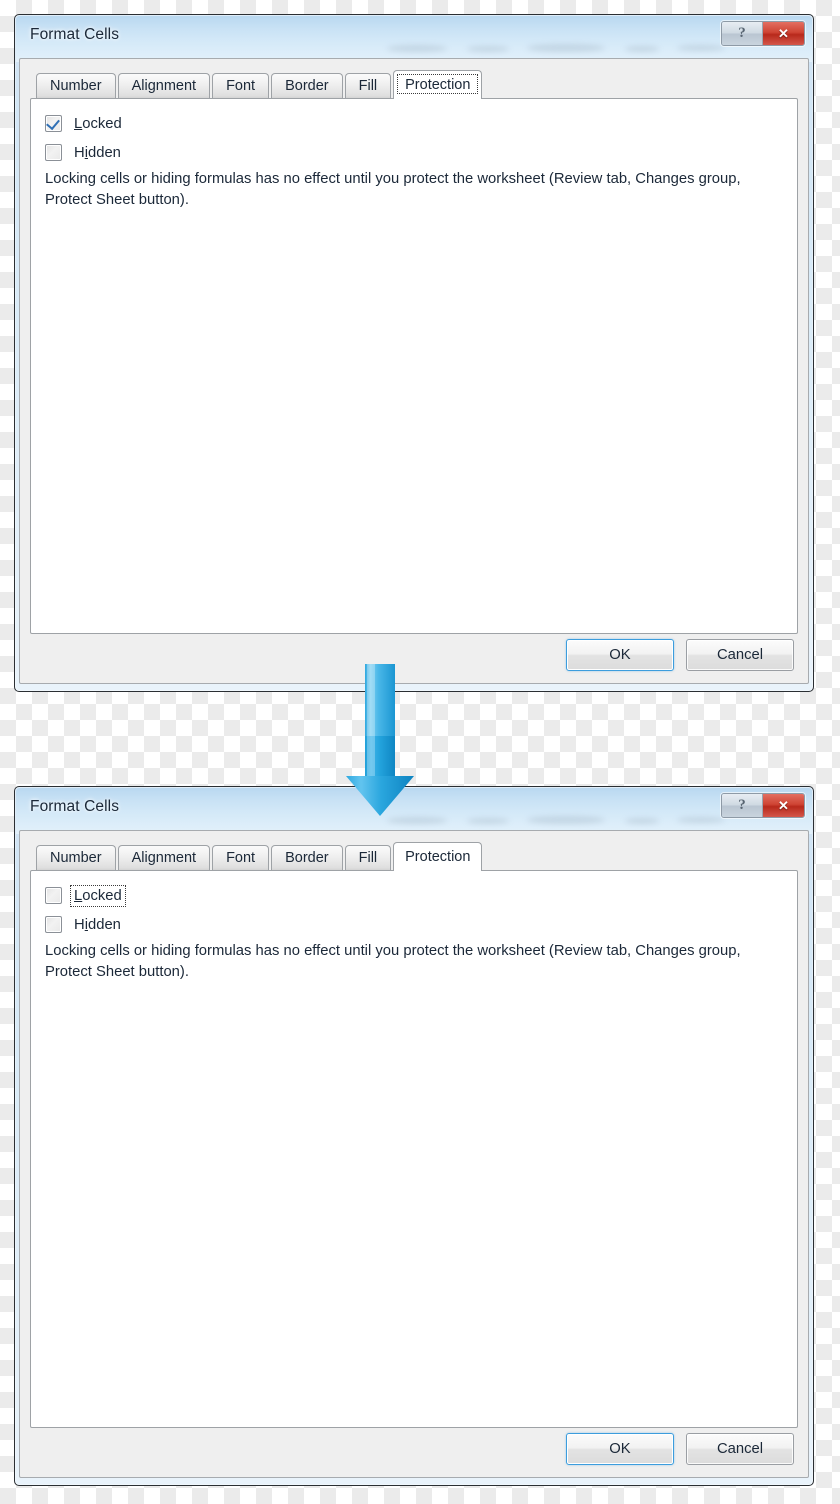 This screenshot has width=840, height=1504. I want to click on focus-rectangle, so click(438, 84).